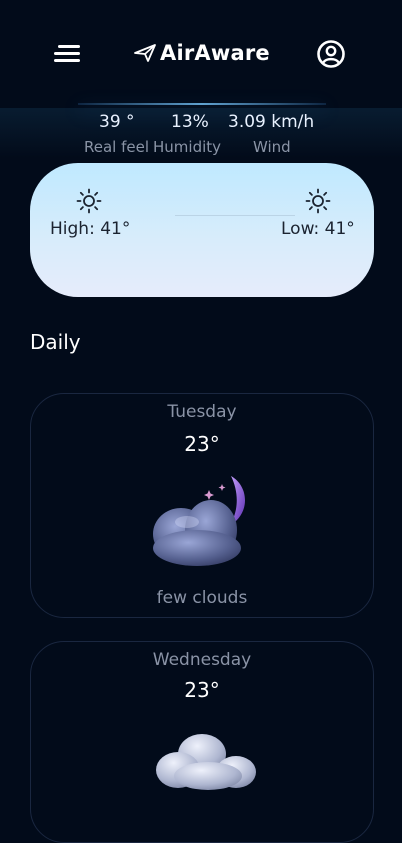 This screenshot has width=402, height=843. Describe the element at coordinates (271, 122) in the screenshot. I see `wind-value: 3.09 km/h` at that location.